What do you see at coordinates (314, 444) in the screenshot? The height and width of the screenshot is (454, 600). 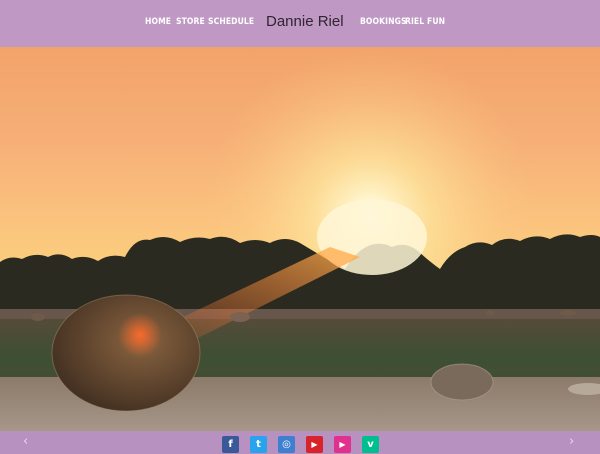 I see `youtube-icon: ▶` at bounding box center [314, 444].